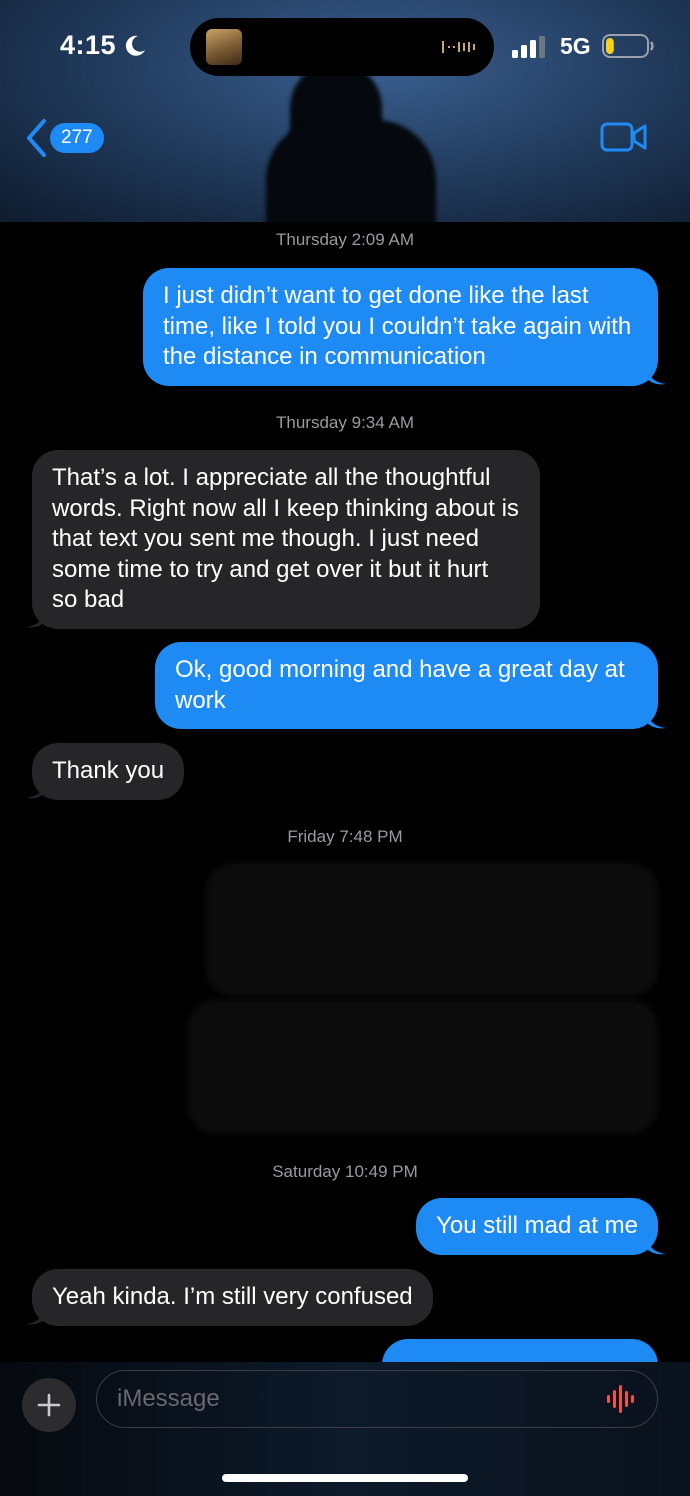  Describe the element at coordinates (108, 771) in the screenshot. I see `received-message-bubble: Thank you` at that location.